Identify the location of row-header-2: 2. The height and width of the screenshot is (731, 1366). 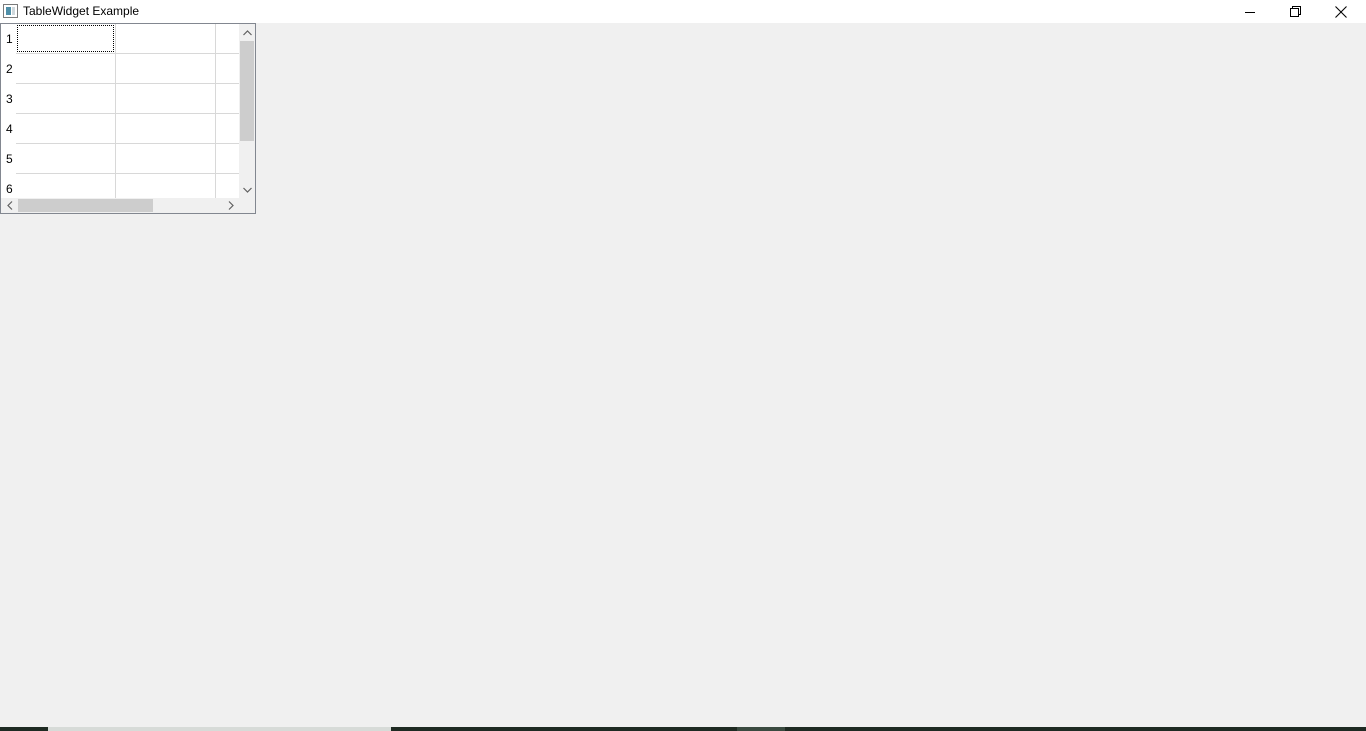
(8, 69).